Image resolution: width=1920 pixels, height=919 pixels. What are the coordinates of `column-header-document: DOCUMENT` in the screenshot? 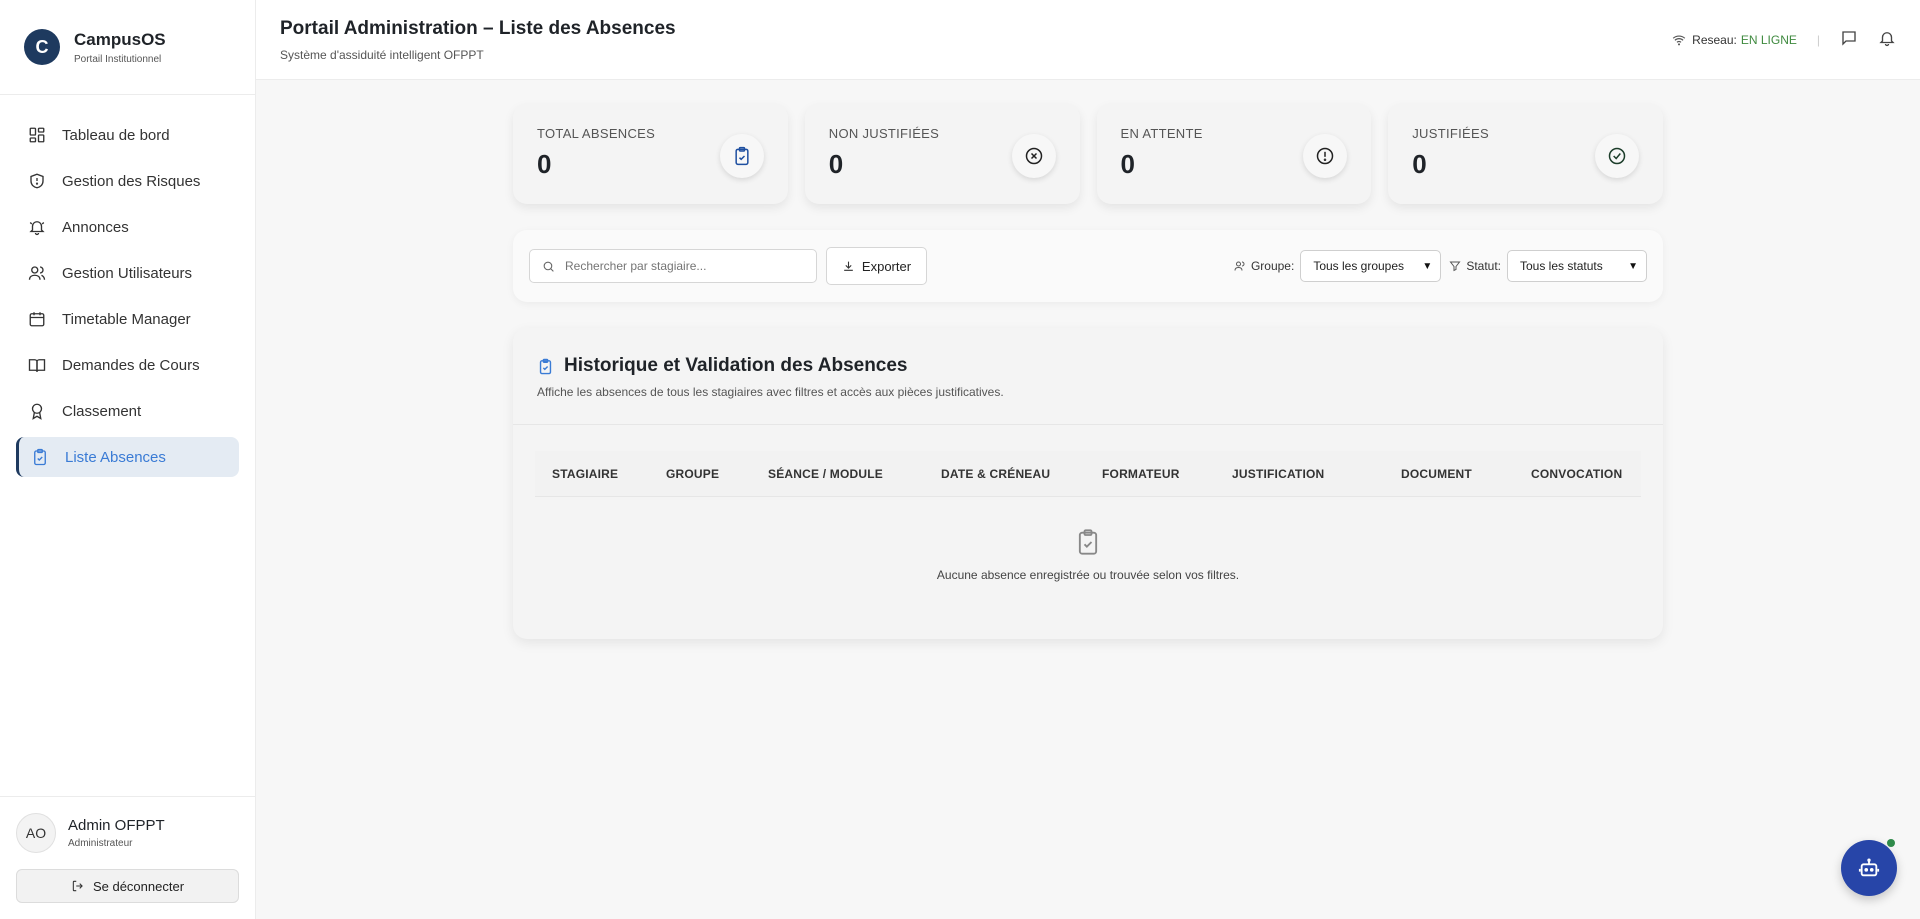 It's located at (1436, 473).